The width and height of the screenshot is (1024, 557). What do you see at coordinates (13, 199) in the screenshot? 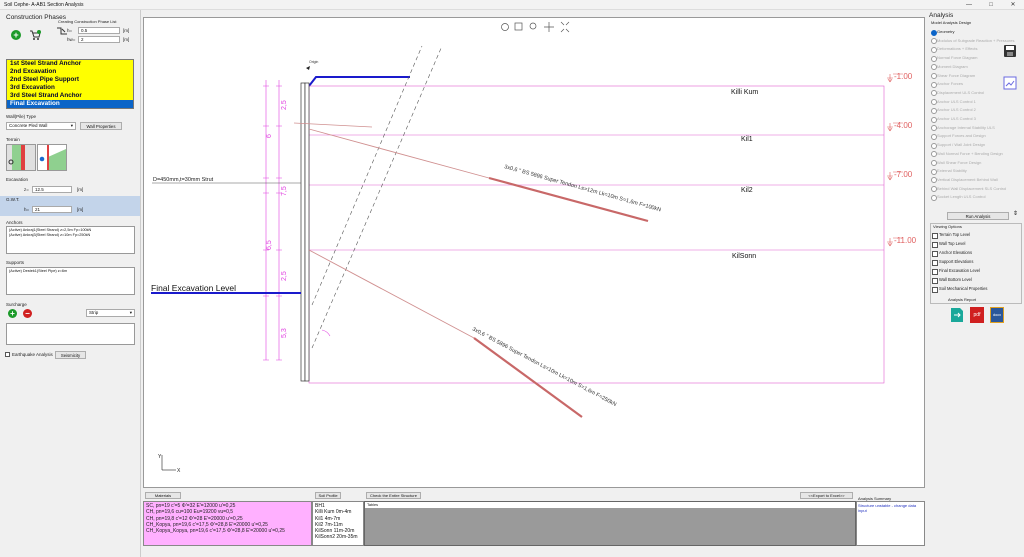
I see `gwt-label: G.W.T.` at bounding box center [13, 199].